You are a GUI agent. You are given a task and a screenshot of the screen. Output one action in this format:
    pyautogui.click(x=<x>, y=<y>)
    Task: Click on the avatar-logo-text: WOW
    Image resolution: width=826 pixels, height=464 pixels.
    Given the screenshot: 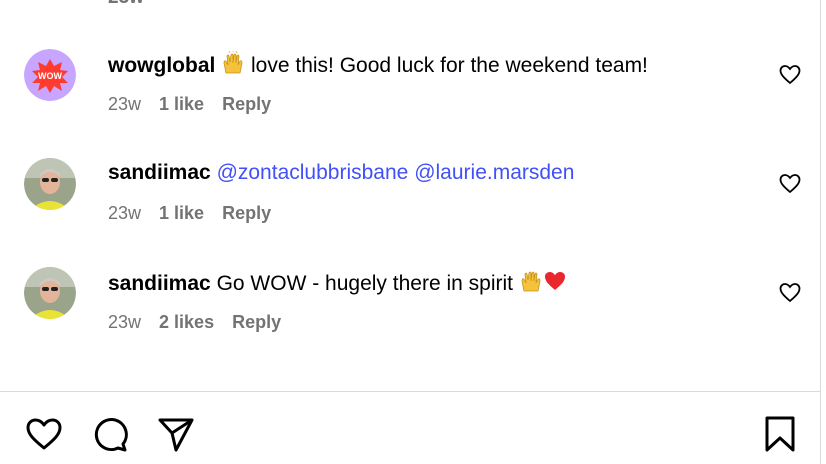 What is the action you would take?
    pyautogui.click(x=50, y=76)
    